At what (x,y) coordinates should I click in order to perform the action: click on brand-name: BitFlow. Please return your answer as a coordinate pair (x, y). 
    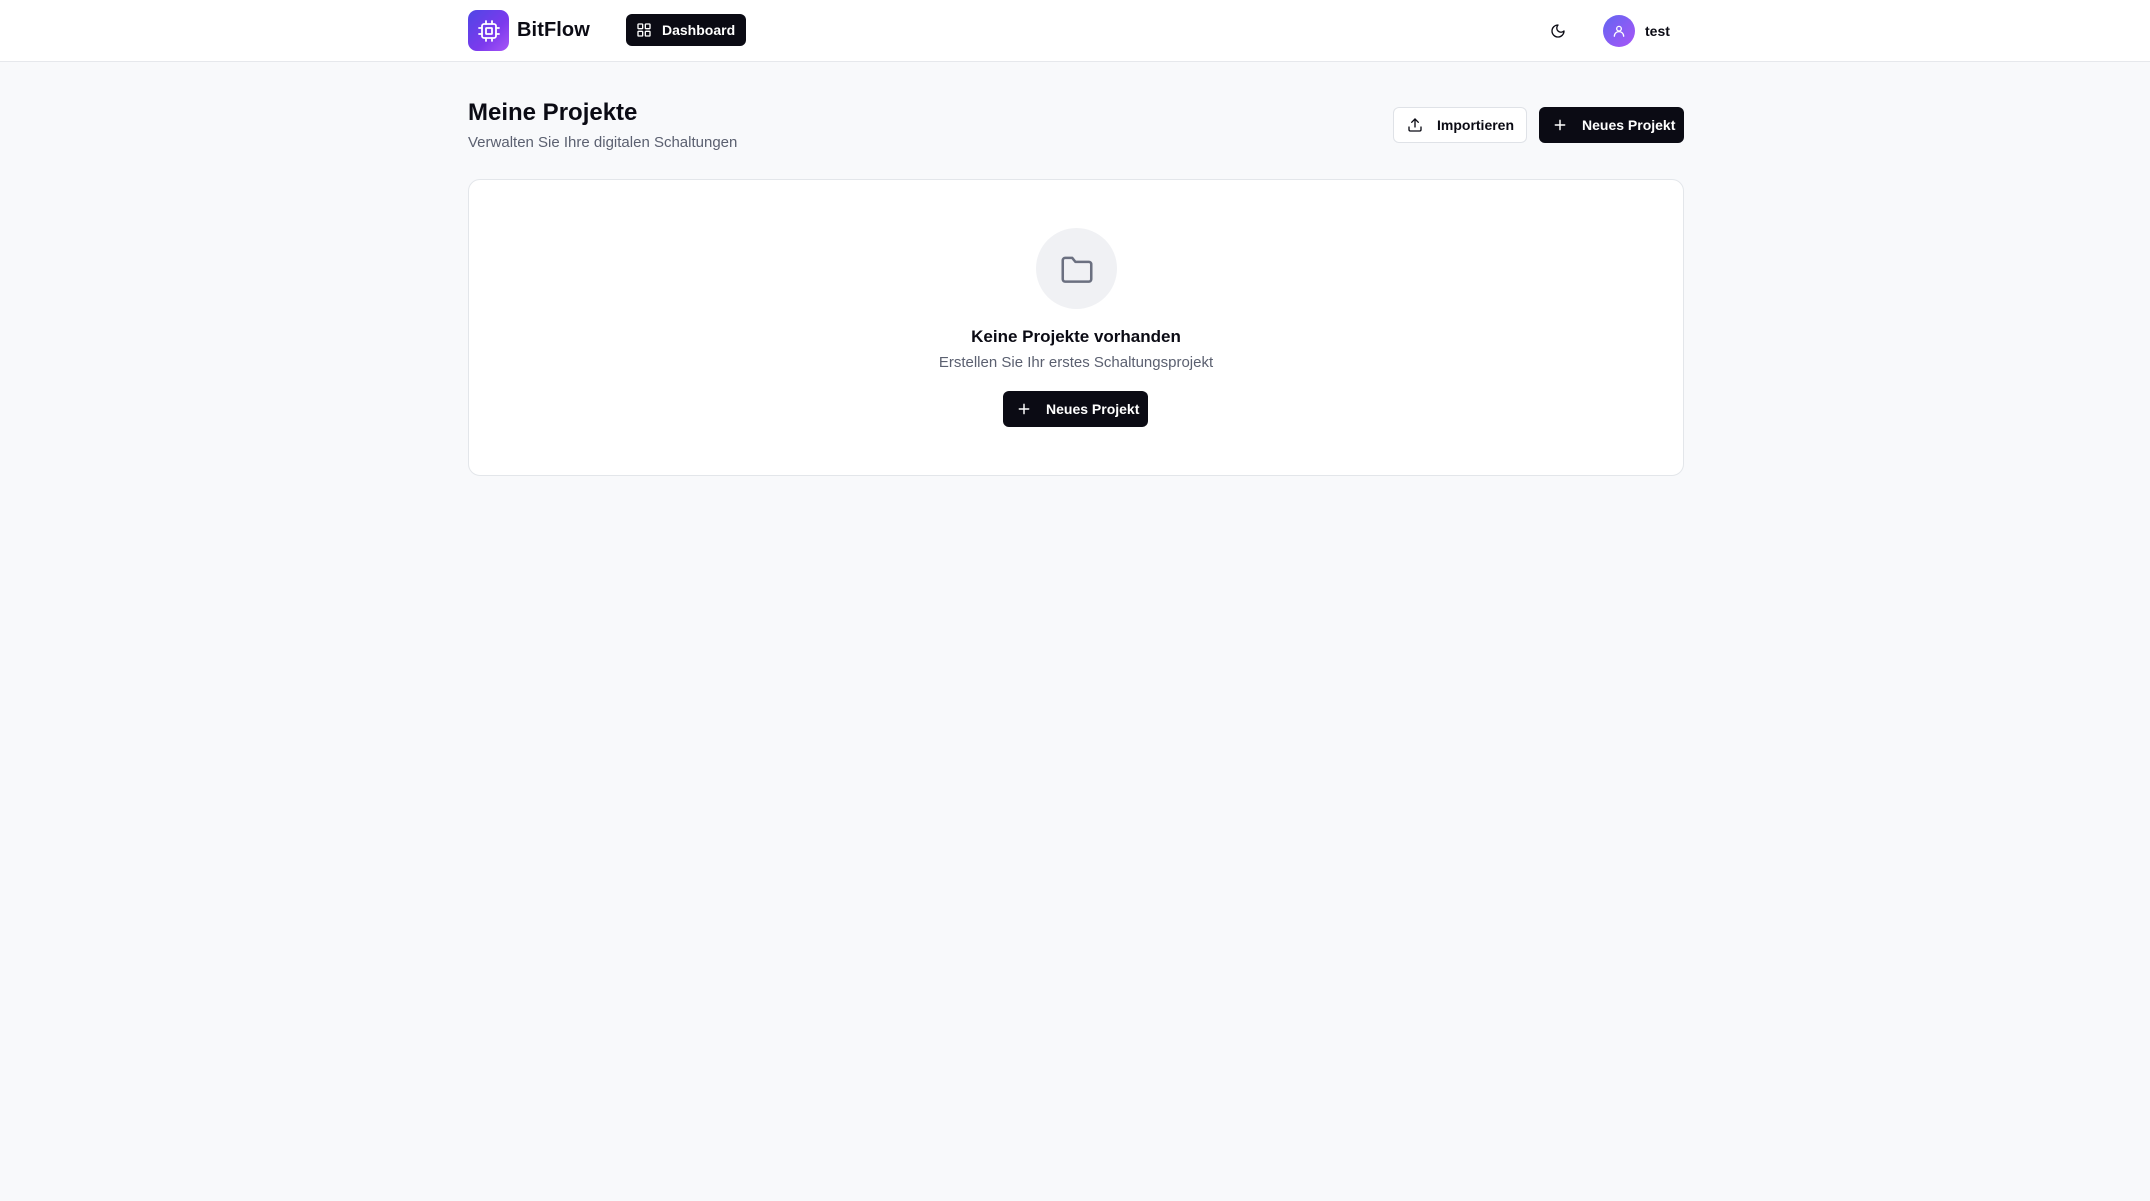
    Looking at the image, I should click on (553, 30).